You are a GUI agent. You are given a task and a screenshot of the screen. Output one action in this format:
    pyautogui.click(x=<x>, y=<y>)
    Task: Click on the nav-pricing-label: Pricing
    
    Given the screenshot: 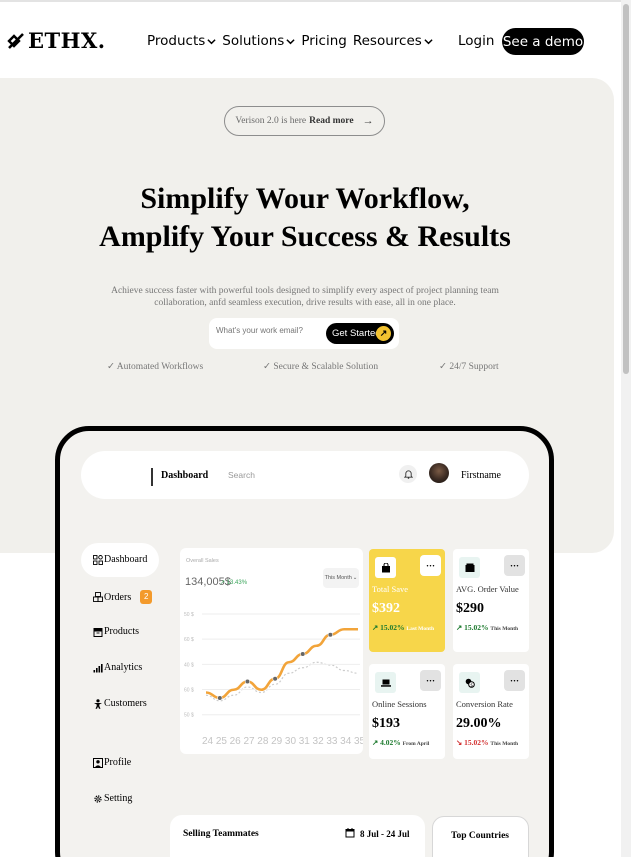 What is the action you would take?
    pyautogui.click(x=324, y=41)
    